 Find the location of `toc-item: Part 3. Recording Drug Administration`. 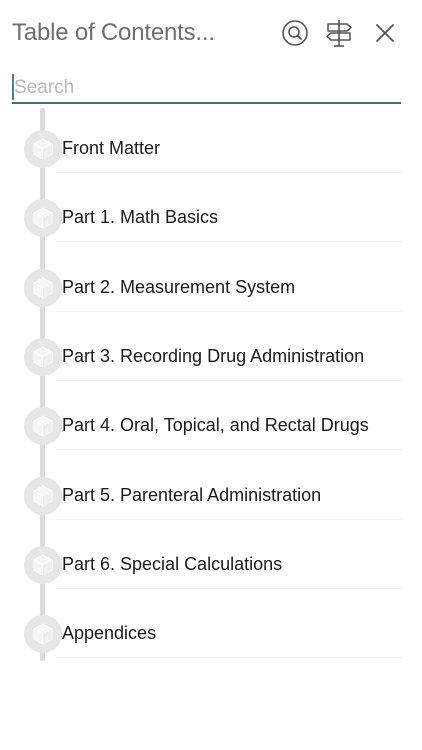

toc-item: Part 3. Recording Drug Administration is located at coordinates (211, 346).